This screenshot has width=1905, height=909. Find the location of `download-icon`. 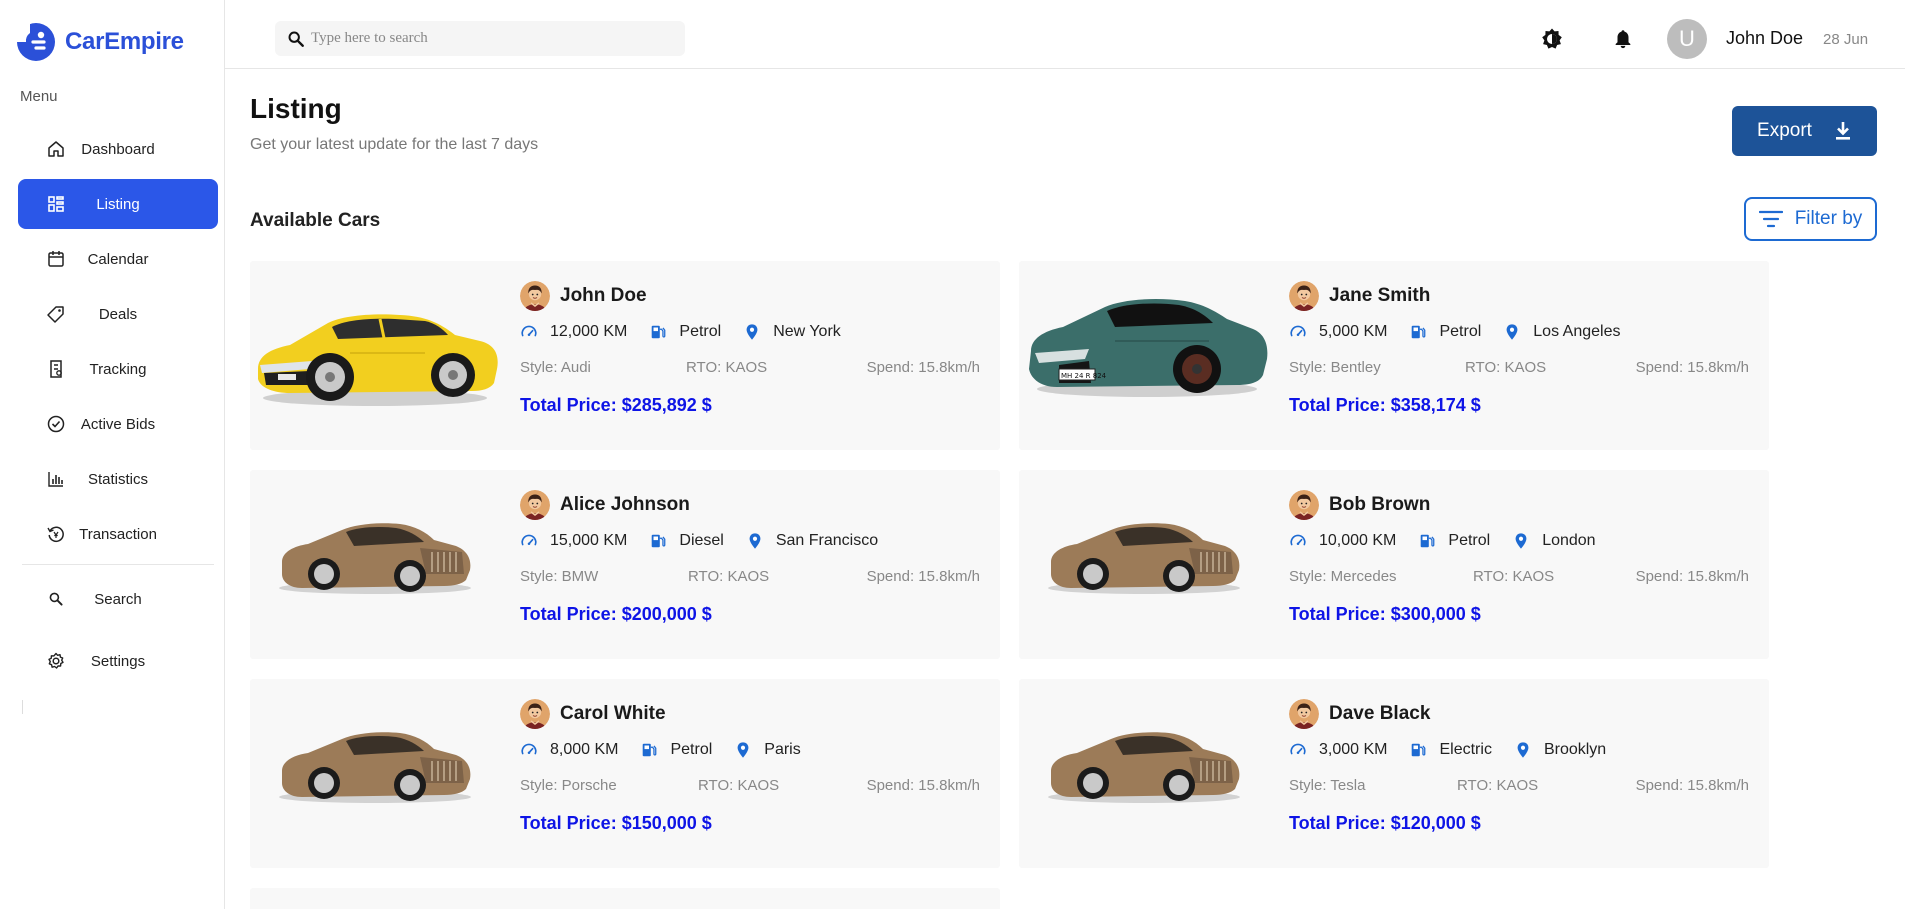

download-icon is located at coordinates (1842, 131).